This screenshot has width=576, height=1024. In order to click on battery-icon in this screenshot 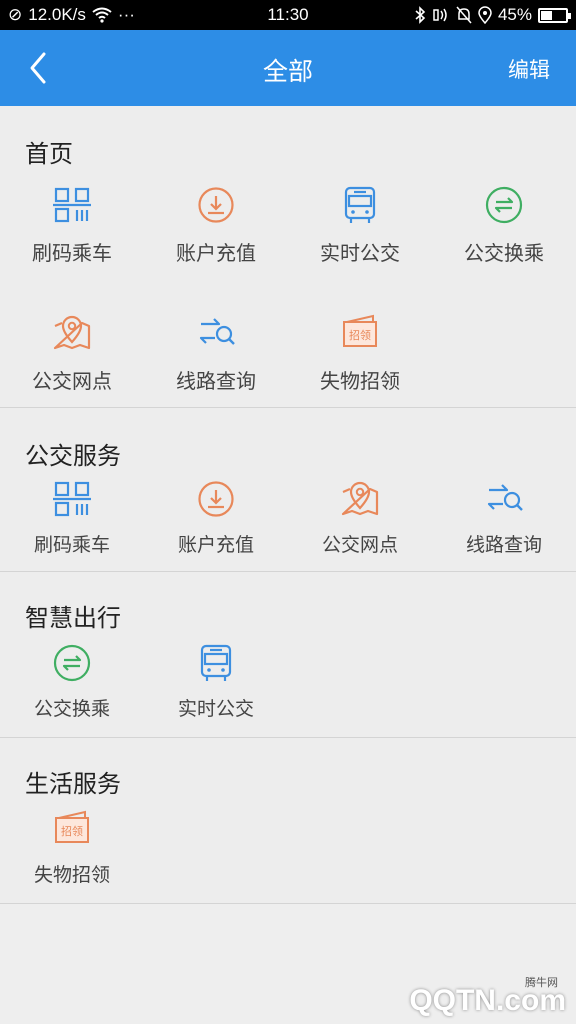, I will do `click(554, 15)`.